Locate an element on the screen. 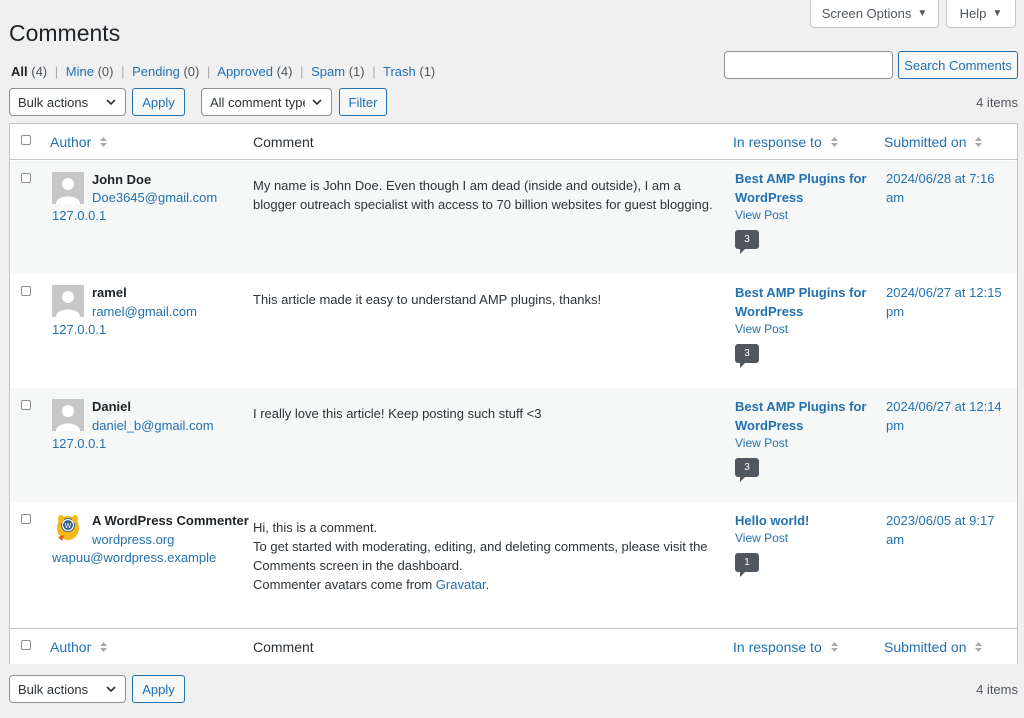 The height and width of the screenshot is (718, 1024). apply-button: Apply is located at coordinates (158, 102).